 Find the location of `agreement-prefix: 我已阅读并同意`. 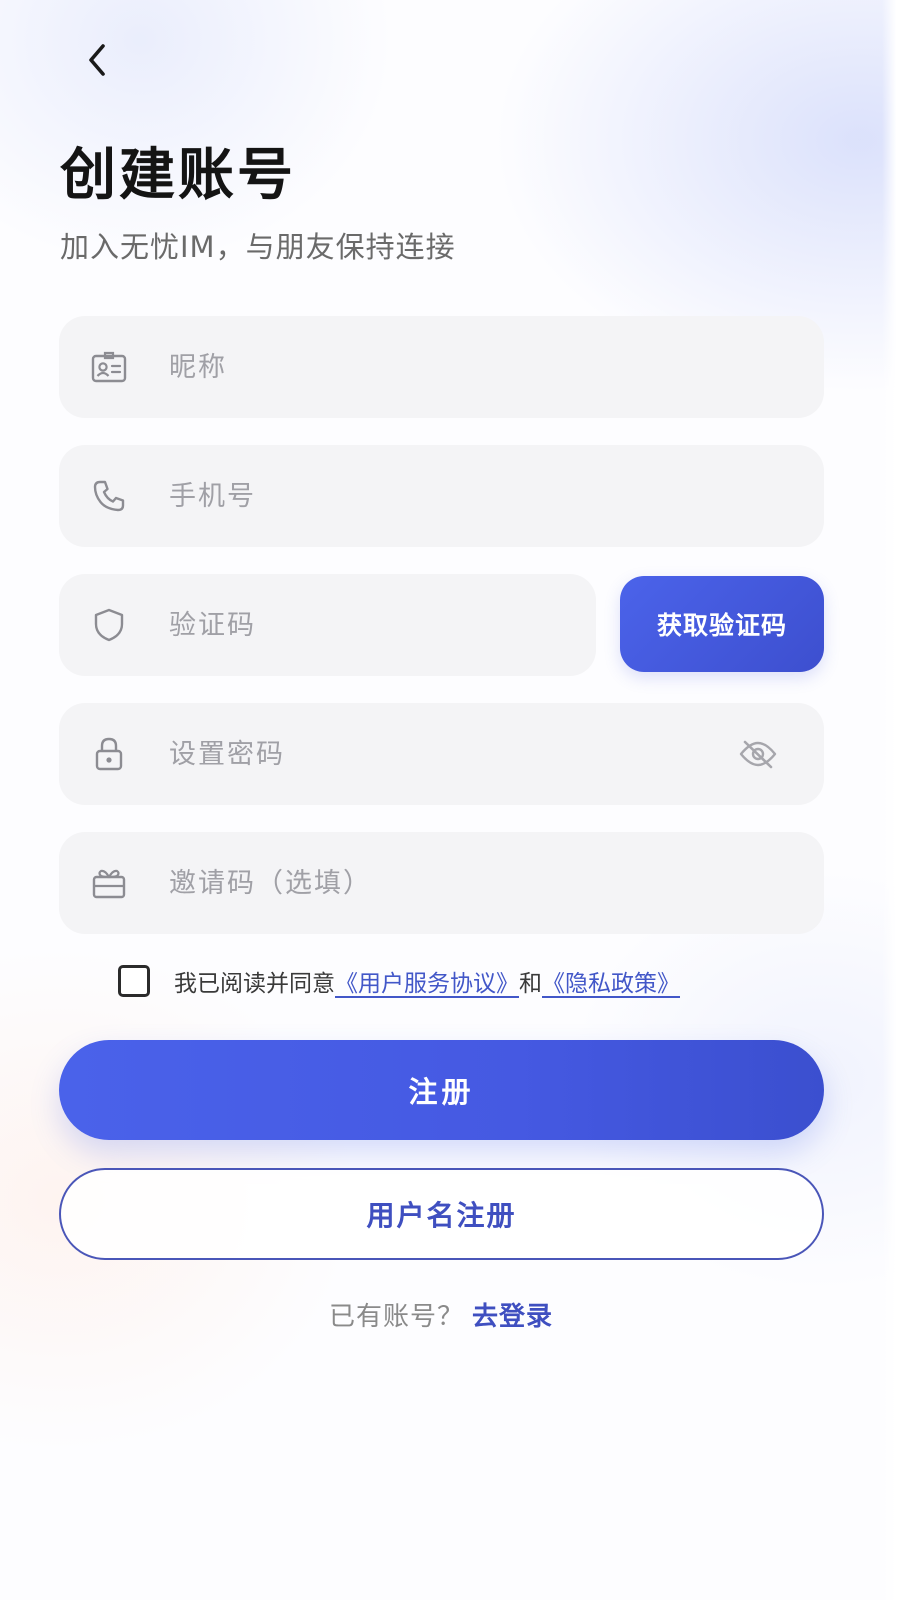

agreement-prefix: 我已阅读并同意 is located at coordinates (254, 984).